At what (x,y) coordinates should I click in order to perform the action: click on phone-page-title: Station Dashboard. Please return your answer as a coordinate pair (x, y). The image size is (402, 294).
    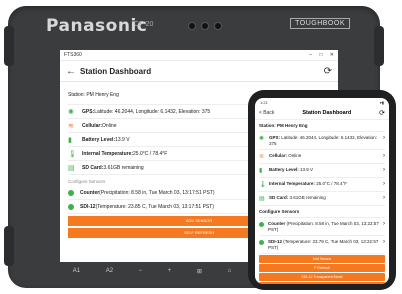
    Looking at the image, I should click on (327, 112).